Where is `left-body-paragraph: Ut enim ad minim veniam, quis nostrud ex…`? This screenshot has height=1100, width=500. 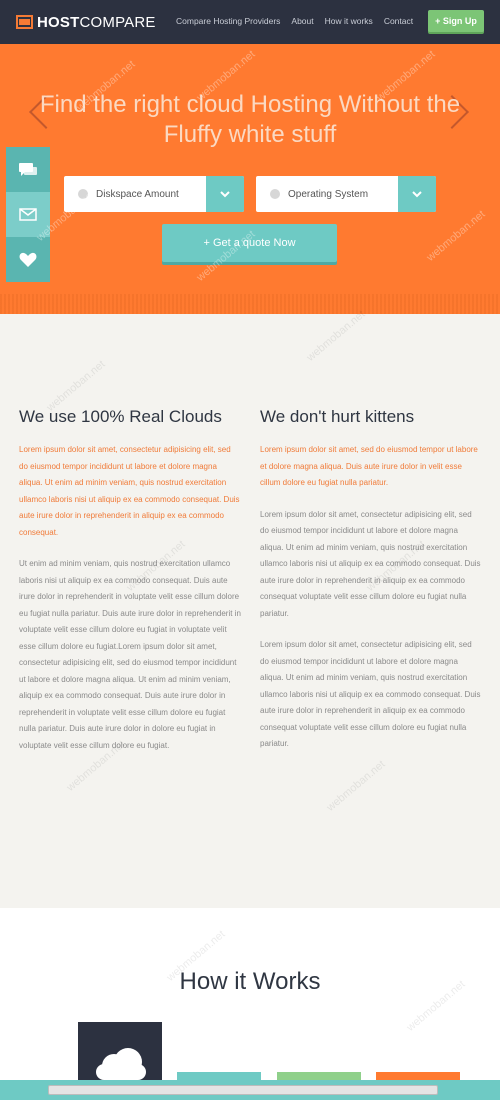
left-body-paragraph: Ut enim ad minim veniam, quis nostrud ex… is located at coordinates (130, 654).